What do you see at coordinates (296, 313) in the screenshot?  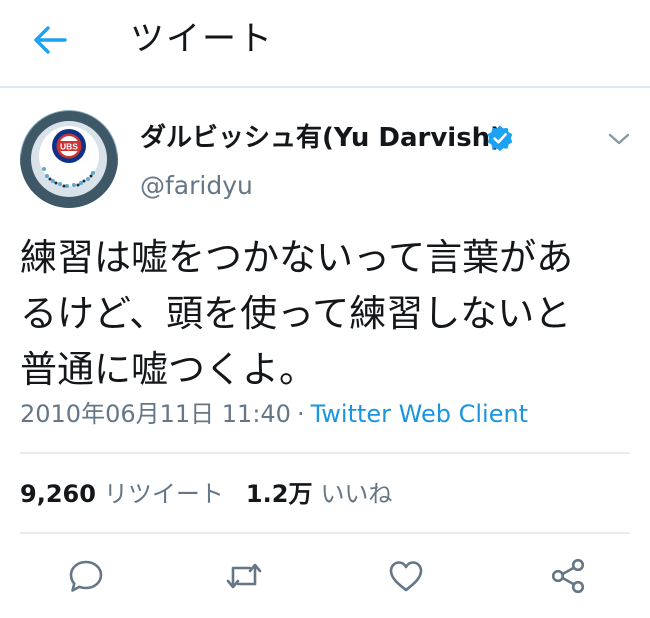 I see `tweet-text-line: るけど、頭を使って練習しないと` at bounding box center [296, 313].